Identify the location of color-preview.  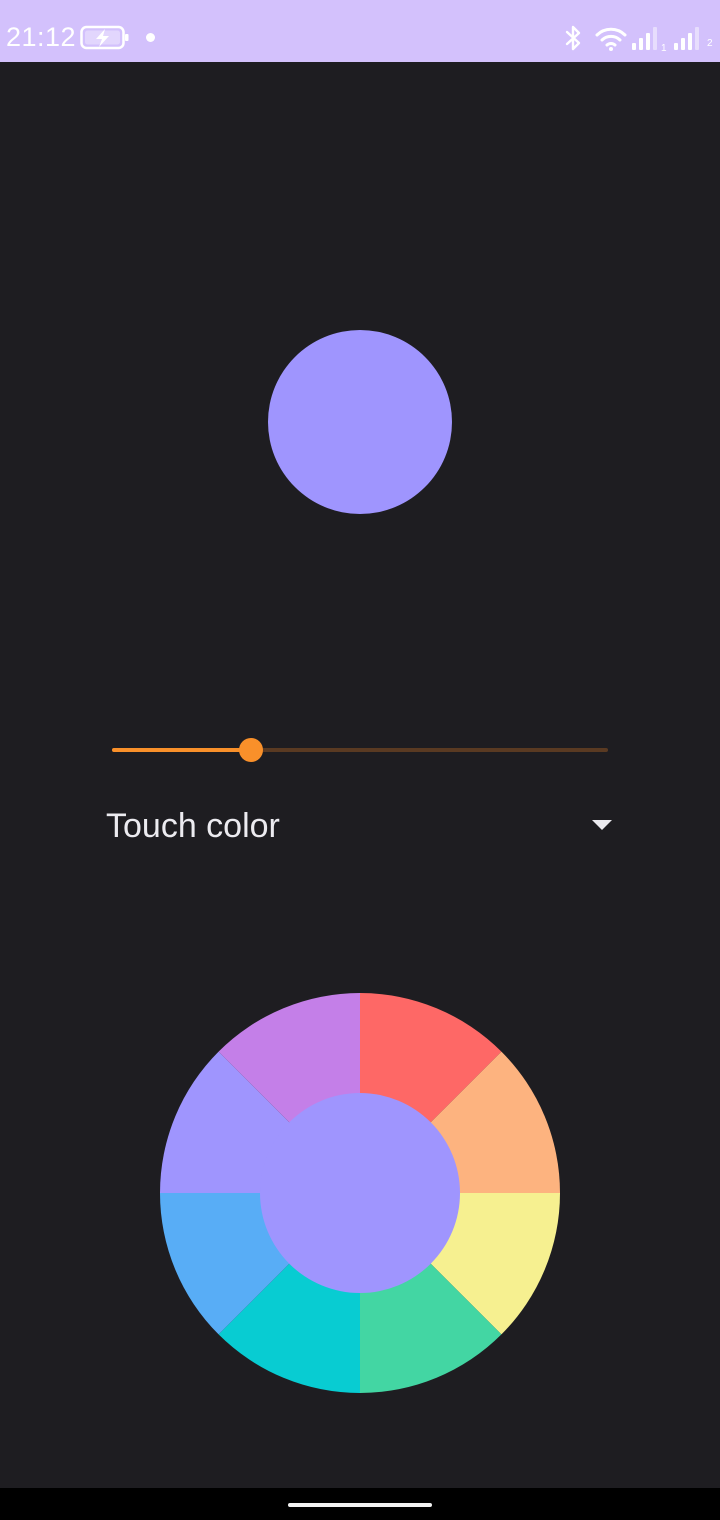
(360, 422).